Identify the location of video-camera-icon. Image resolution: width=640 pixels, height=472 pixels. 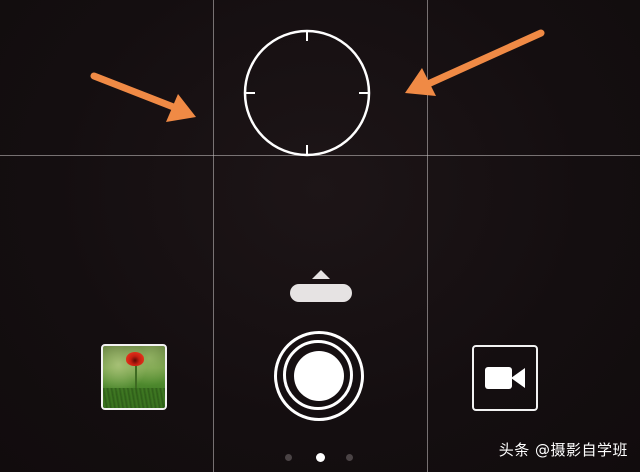
(498, 378).